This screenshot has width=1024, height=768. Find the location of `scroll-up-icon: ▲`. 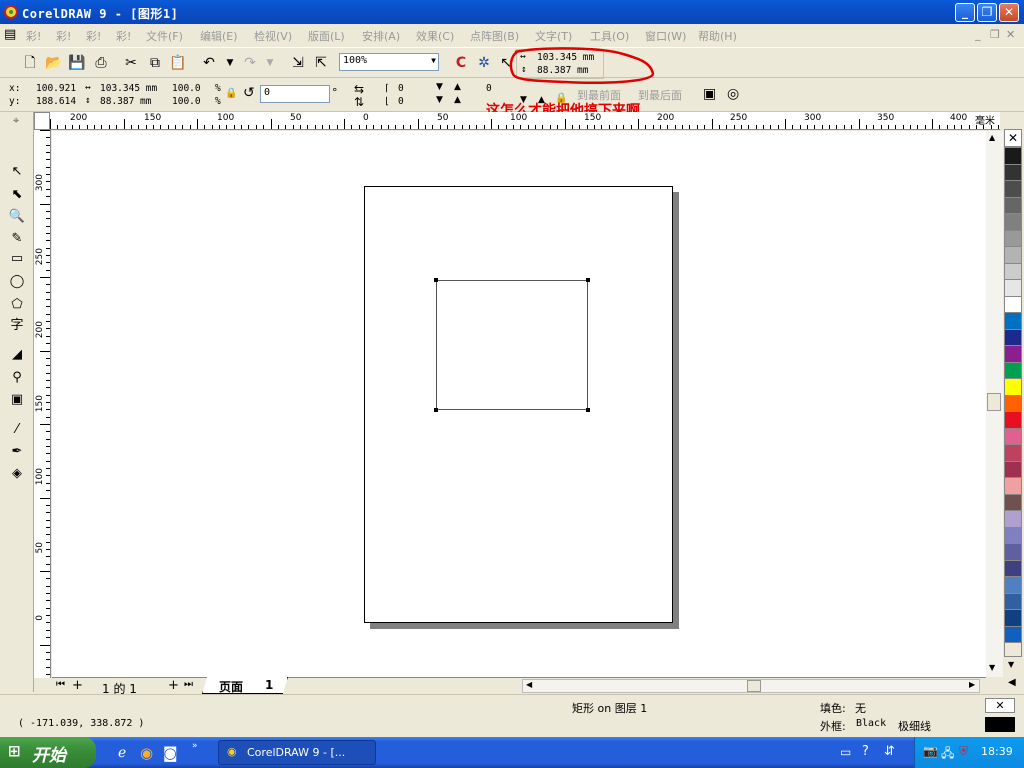

scroll-up-icon: ▲ is located at coordinates (992, 137).